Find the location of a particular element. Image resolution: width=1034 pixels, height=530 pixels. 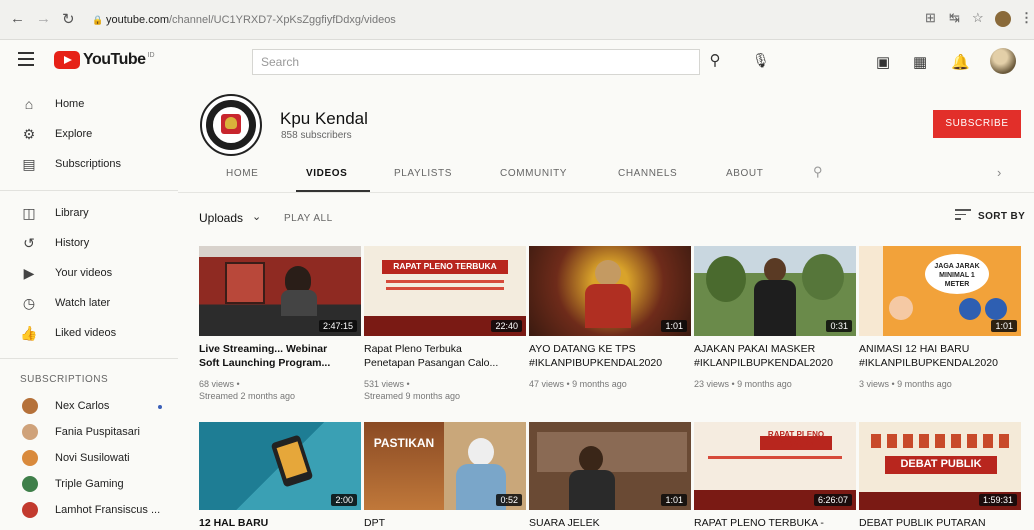

sidebar-item-label: History is located at coordinates (72, 243).